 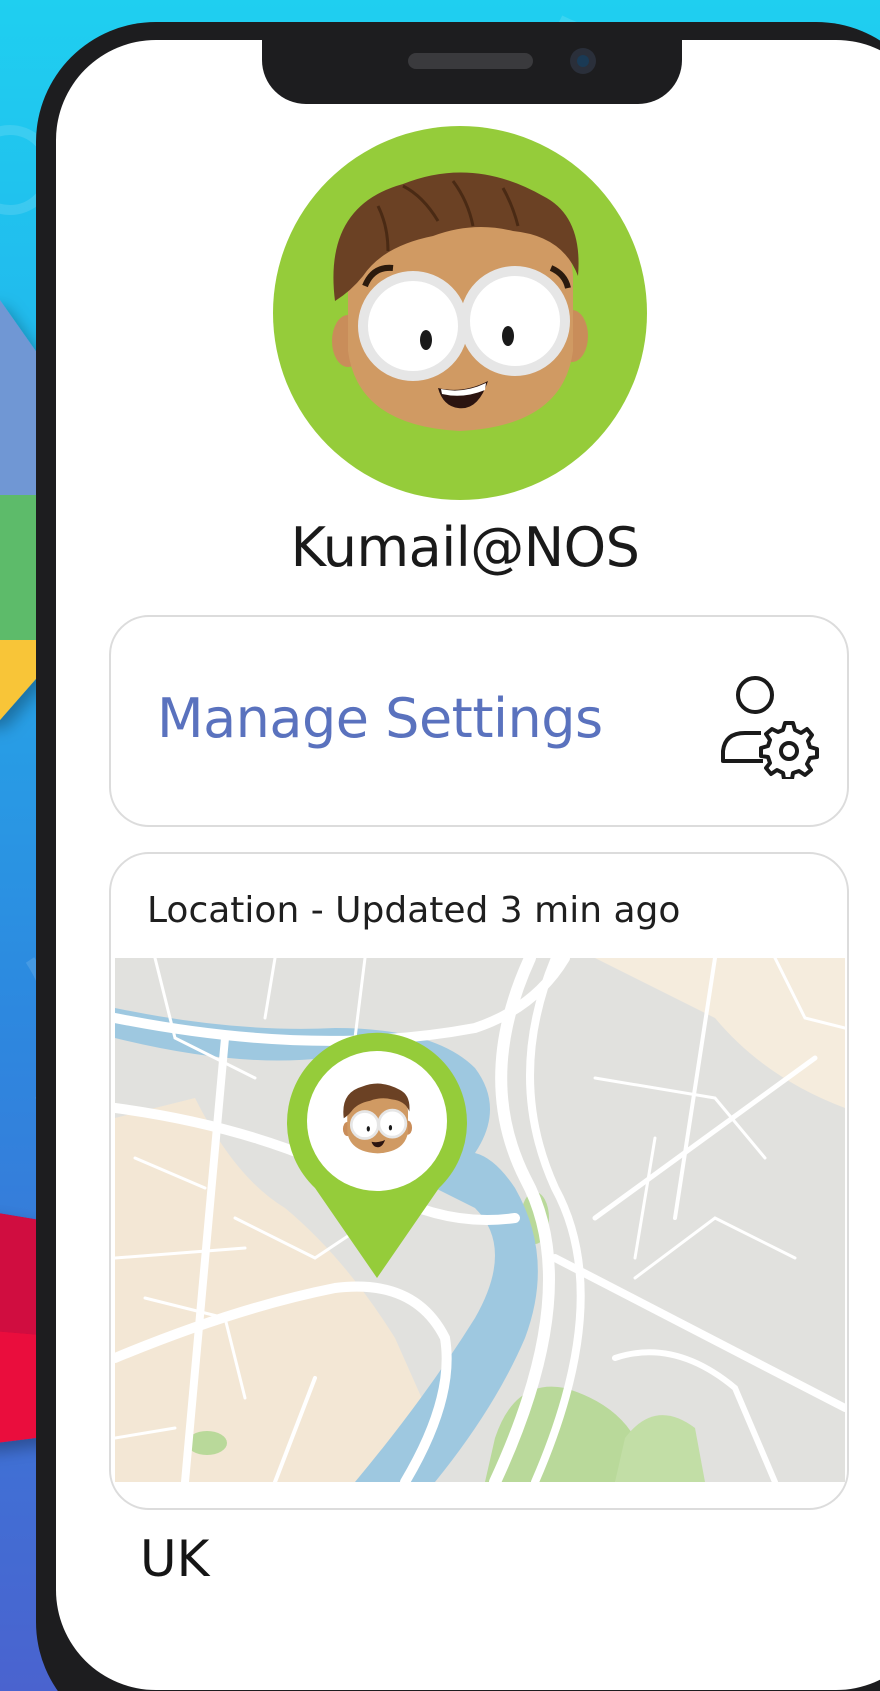 I want to click on location-country: UK, so click(x=175, y=1559).